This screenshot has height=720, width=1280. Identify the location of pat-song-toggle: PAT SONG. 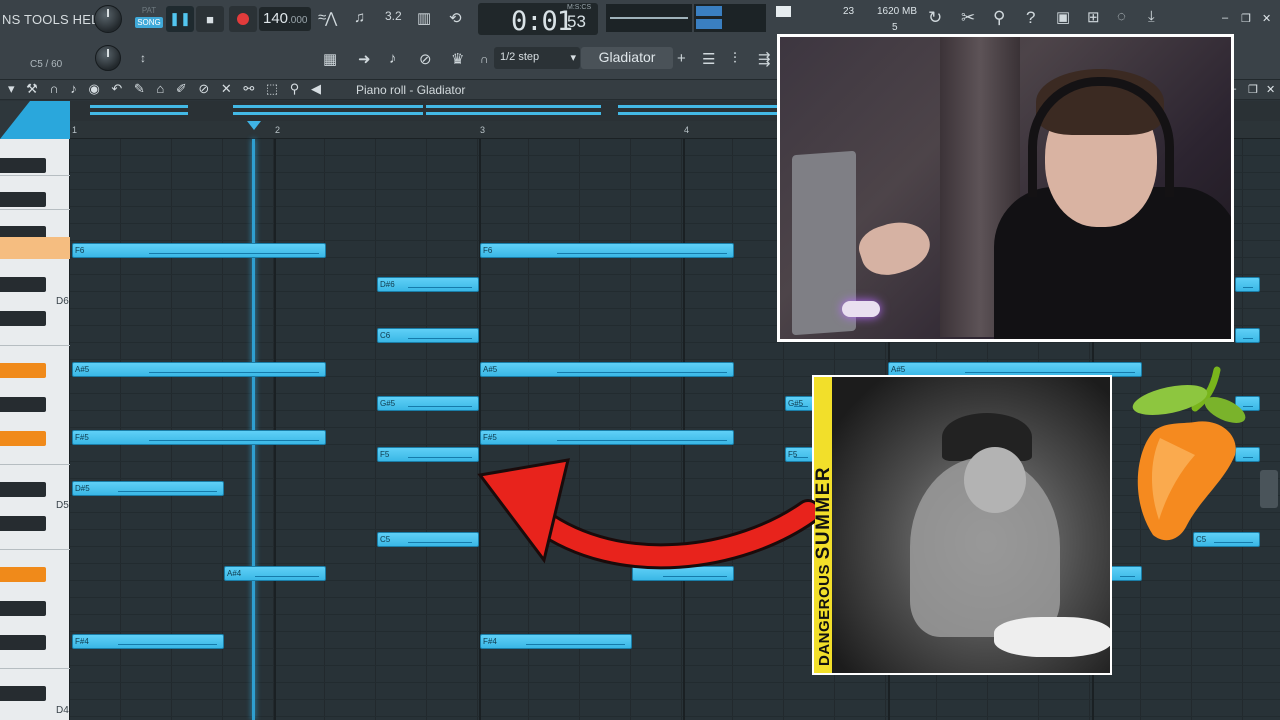
(149, 21).